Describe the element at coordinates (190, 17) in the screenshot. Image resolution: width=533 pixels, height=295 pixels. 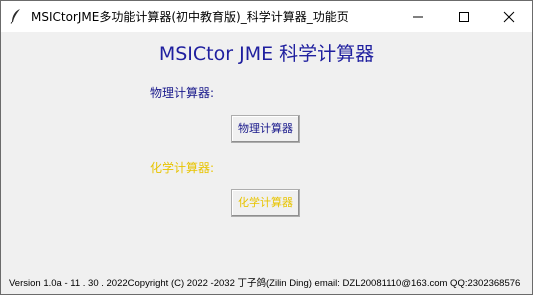
I see `window-title: MSICtorJME多功能计算器(初中教育版)_科学计算器_功能页` at that location.